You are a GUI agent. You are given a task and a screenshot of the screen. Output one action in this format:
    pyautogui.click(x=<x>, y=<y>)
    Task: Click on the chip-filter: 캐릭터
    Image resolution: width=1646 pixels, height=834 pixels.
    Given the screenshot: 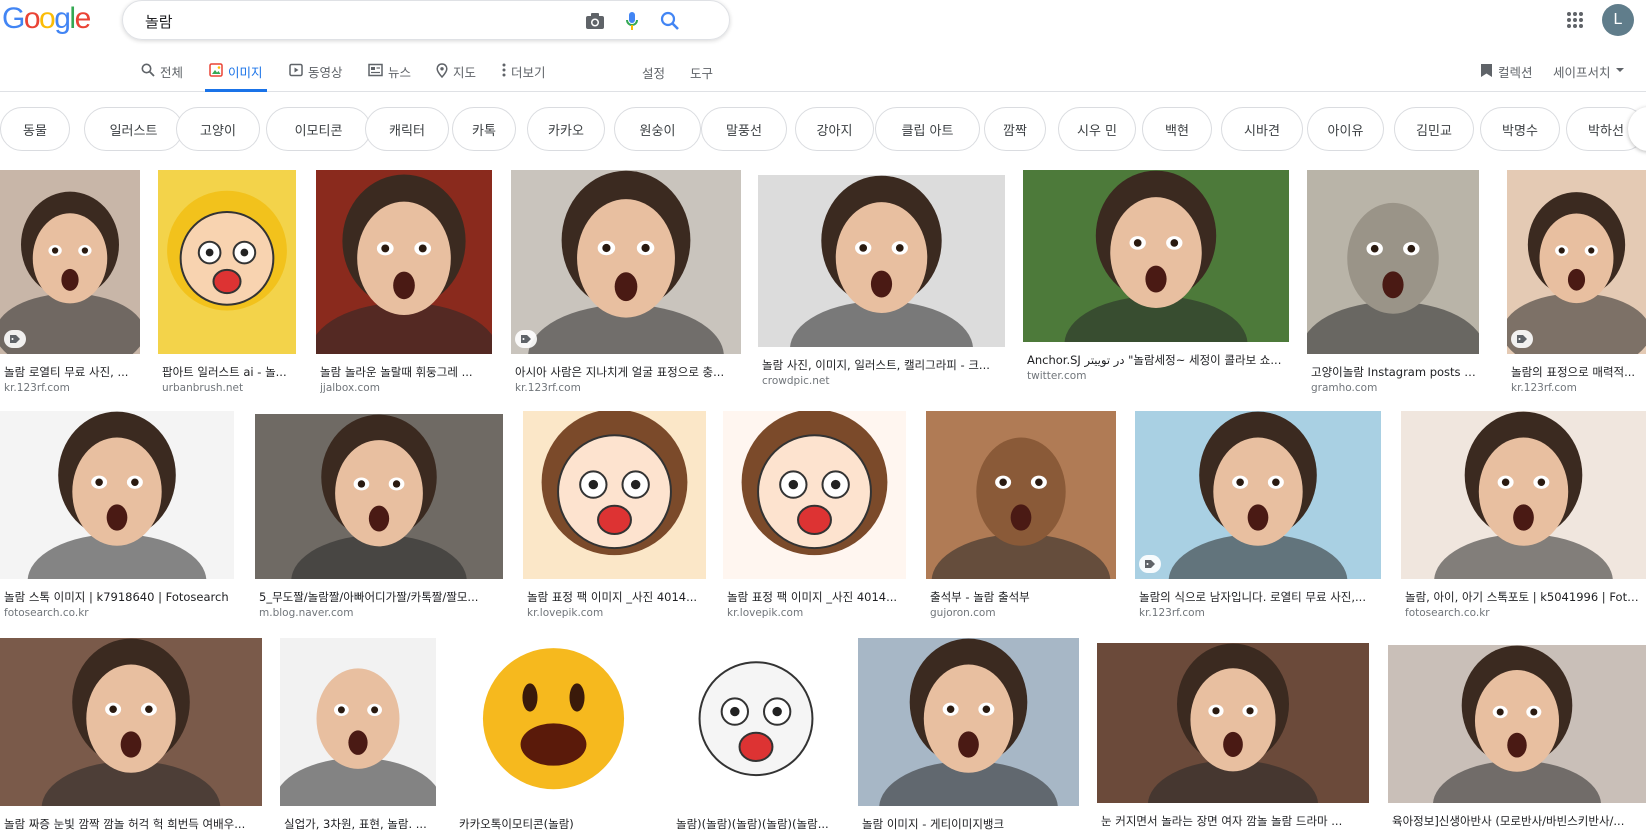 What is the action you would take?
    pyautogui.click(x=407, y=129)
    